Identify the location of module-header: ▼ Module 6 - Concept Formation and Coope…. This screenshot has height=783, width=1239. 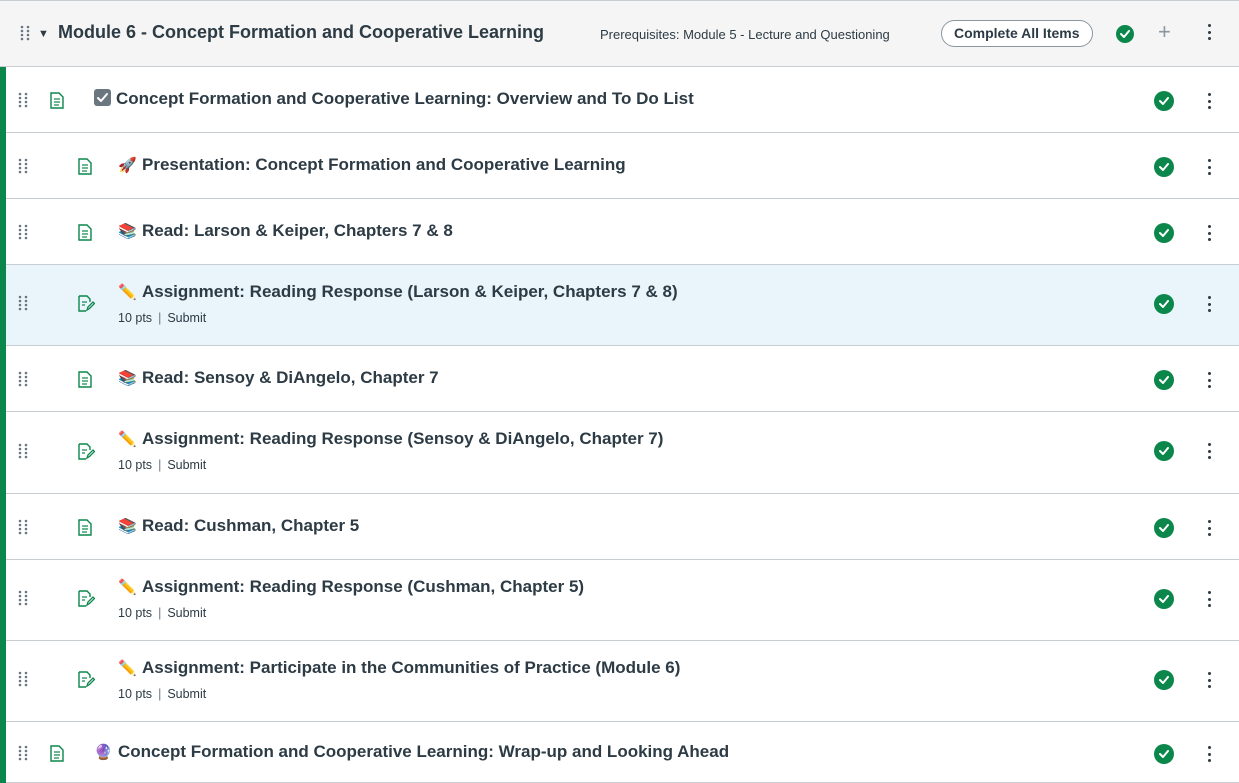
(619, 33).